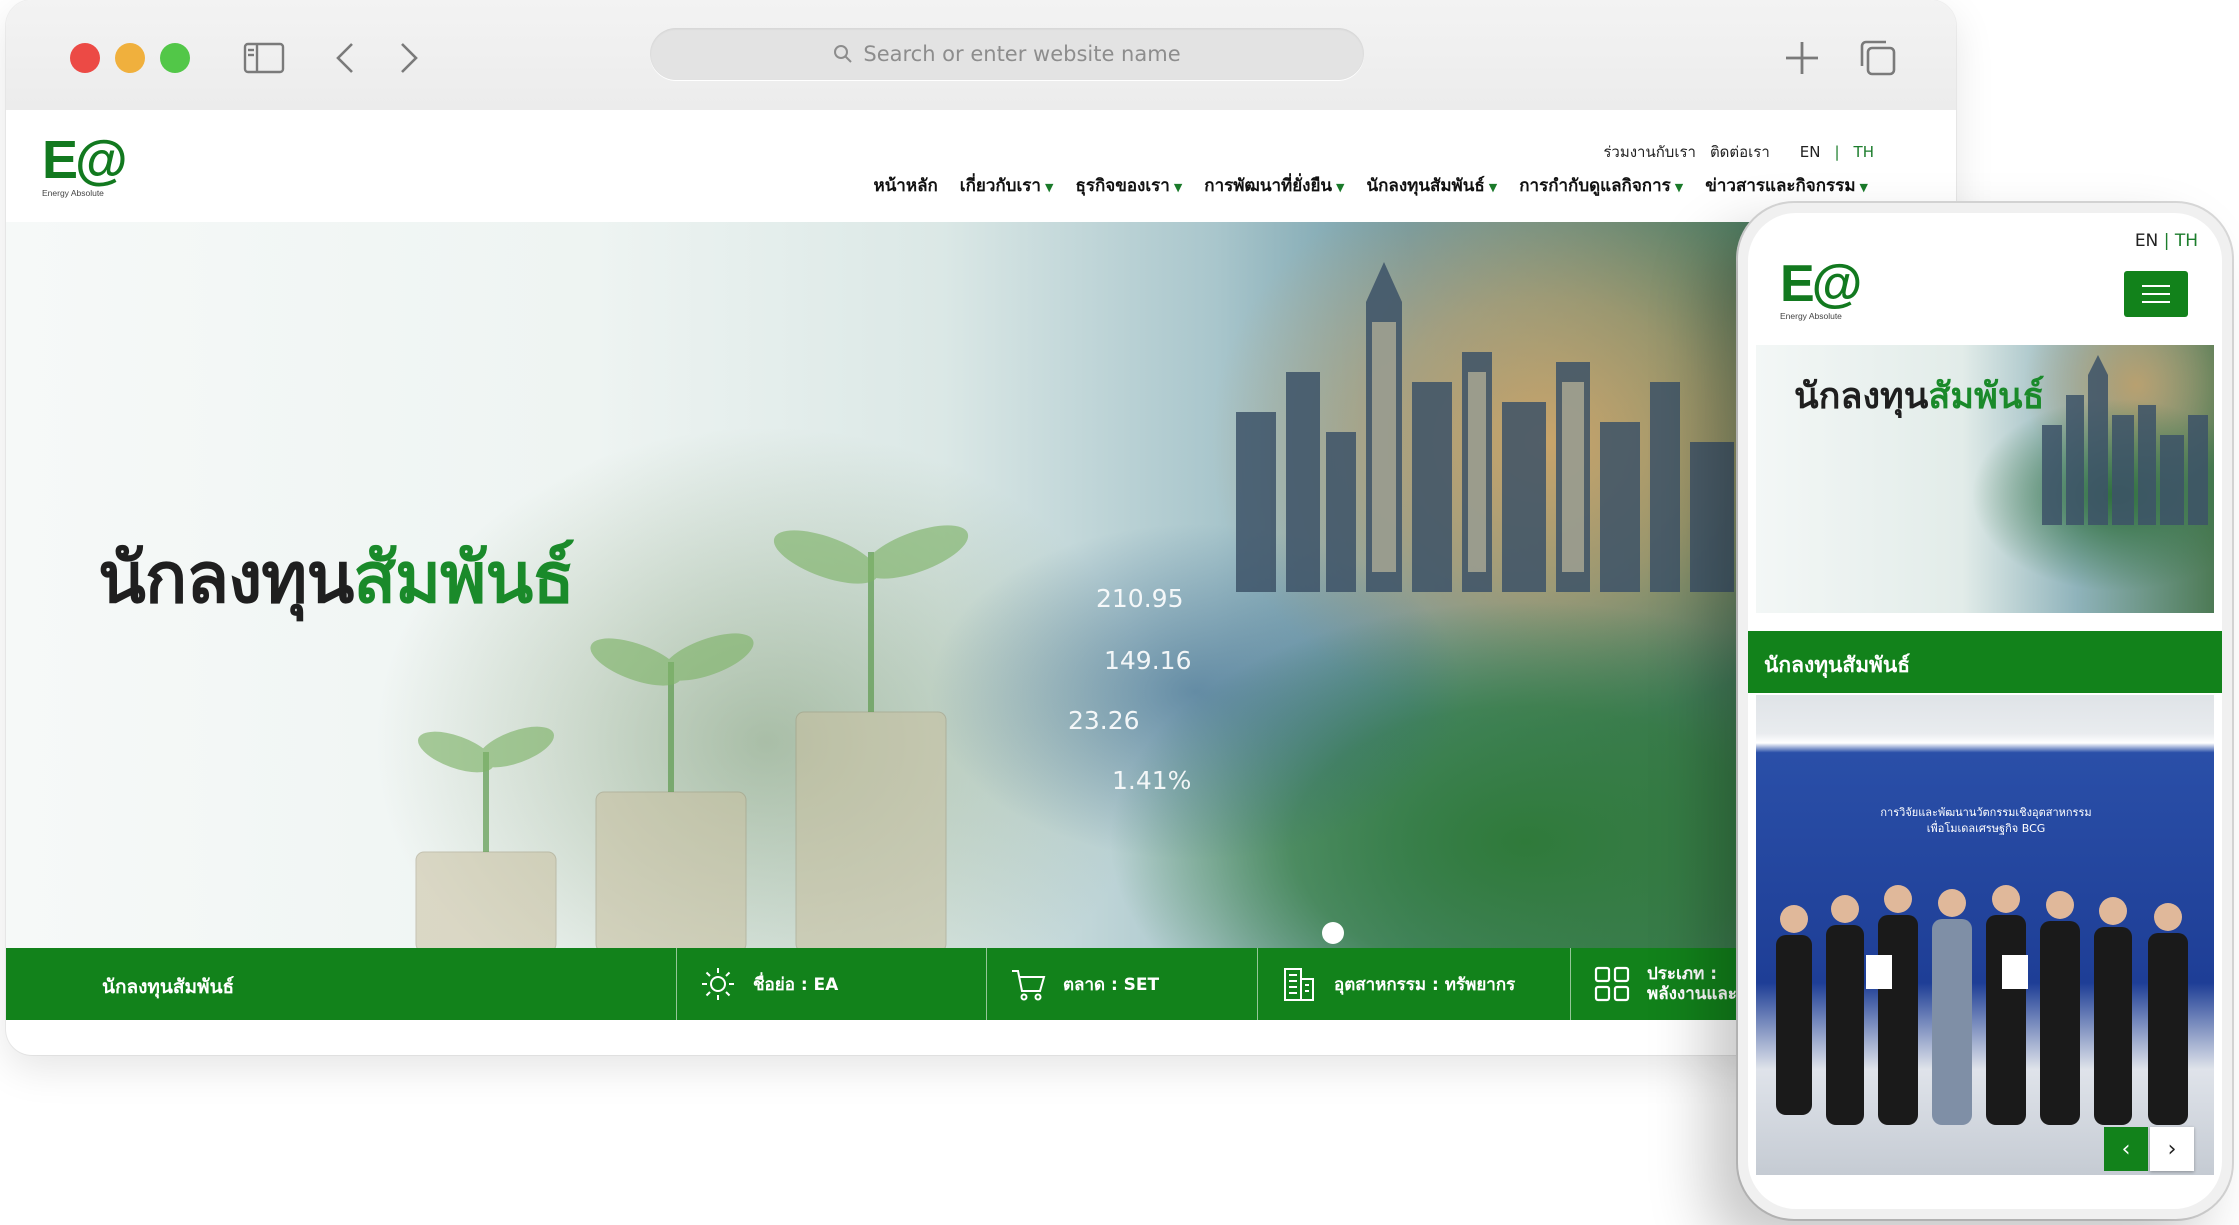 The image size is (2239, 1225). Describe the element at coordinates (1425, 186) in the screenshot. I see `nav-investor-label: นักลงทุนสัมพันธ์` at that location.